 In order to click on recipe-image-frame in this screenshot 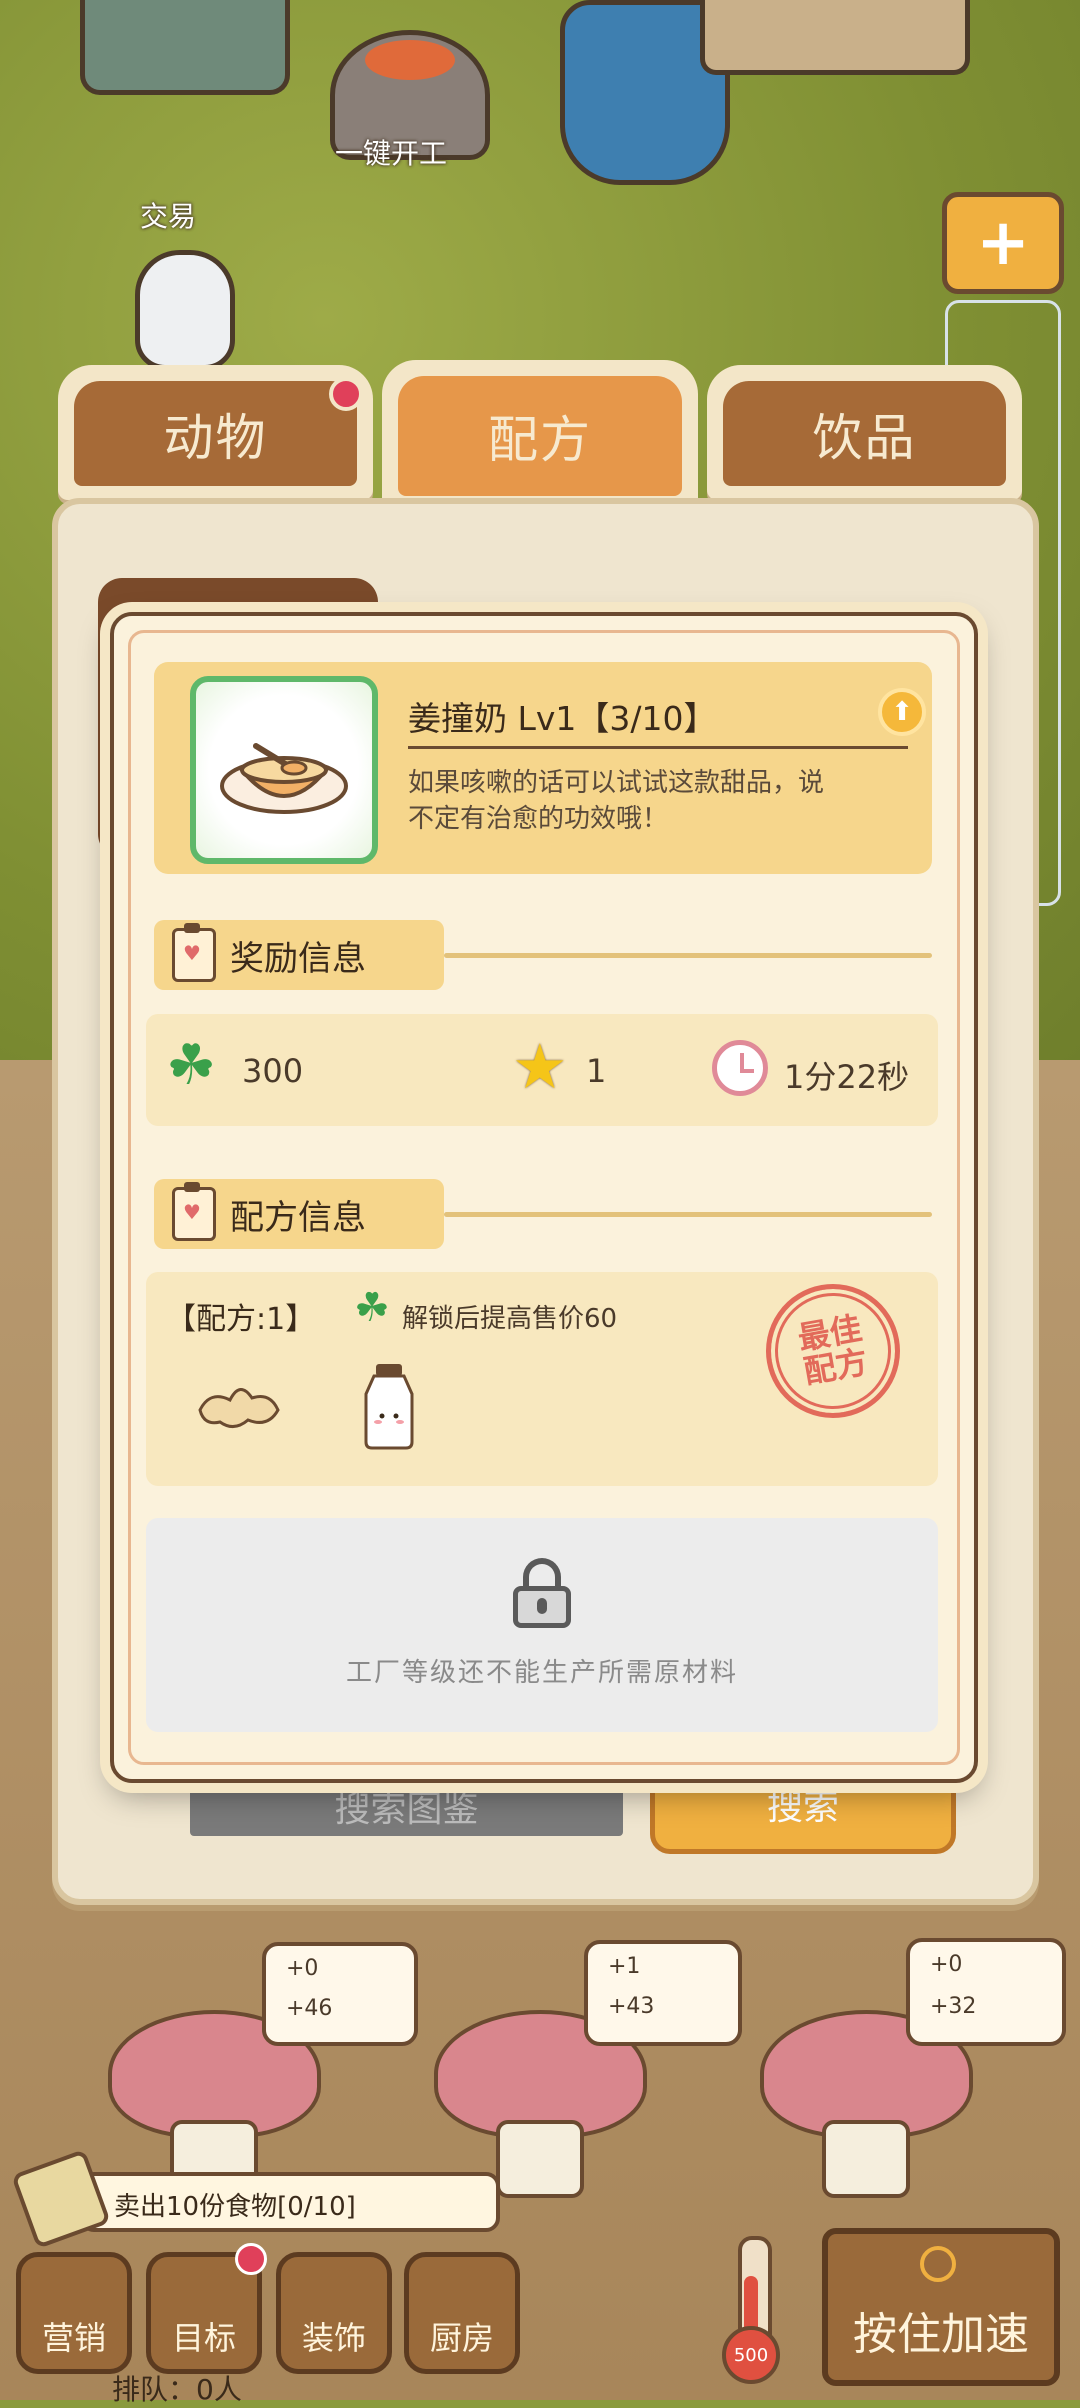, I will do `click(284, 770)`.